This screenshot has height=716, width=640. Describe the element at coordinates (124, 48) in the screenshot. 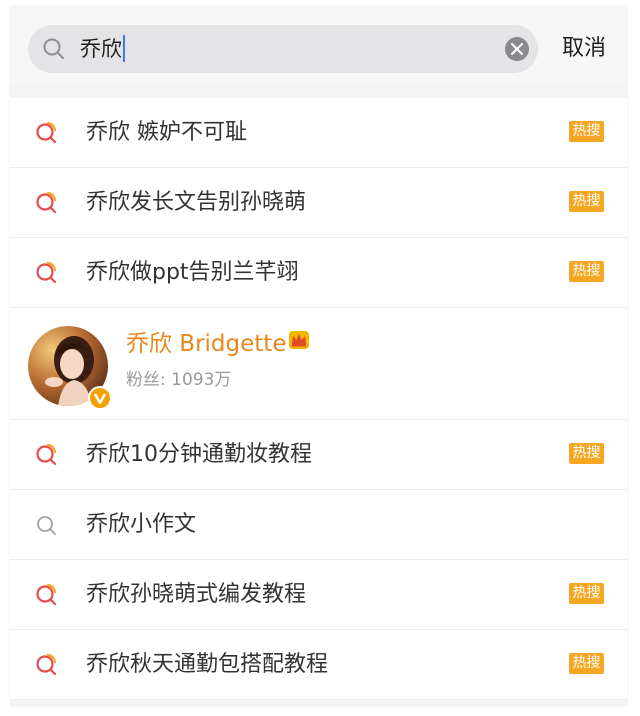

I see `text-caret` at that location.